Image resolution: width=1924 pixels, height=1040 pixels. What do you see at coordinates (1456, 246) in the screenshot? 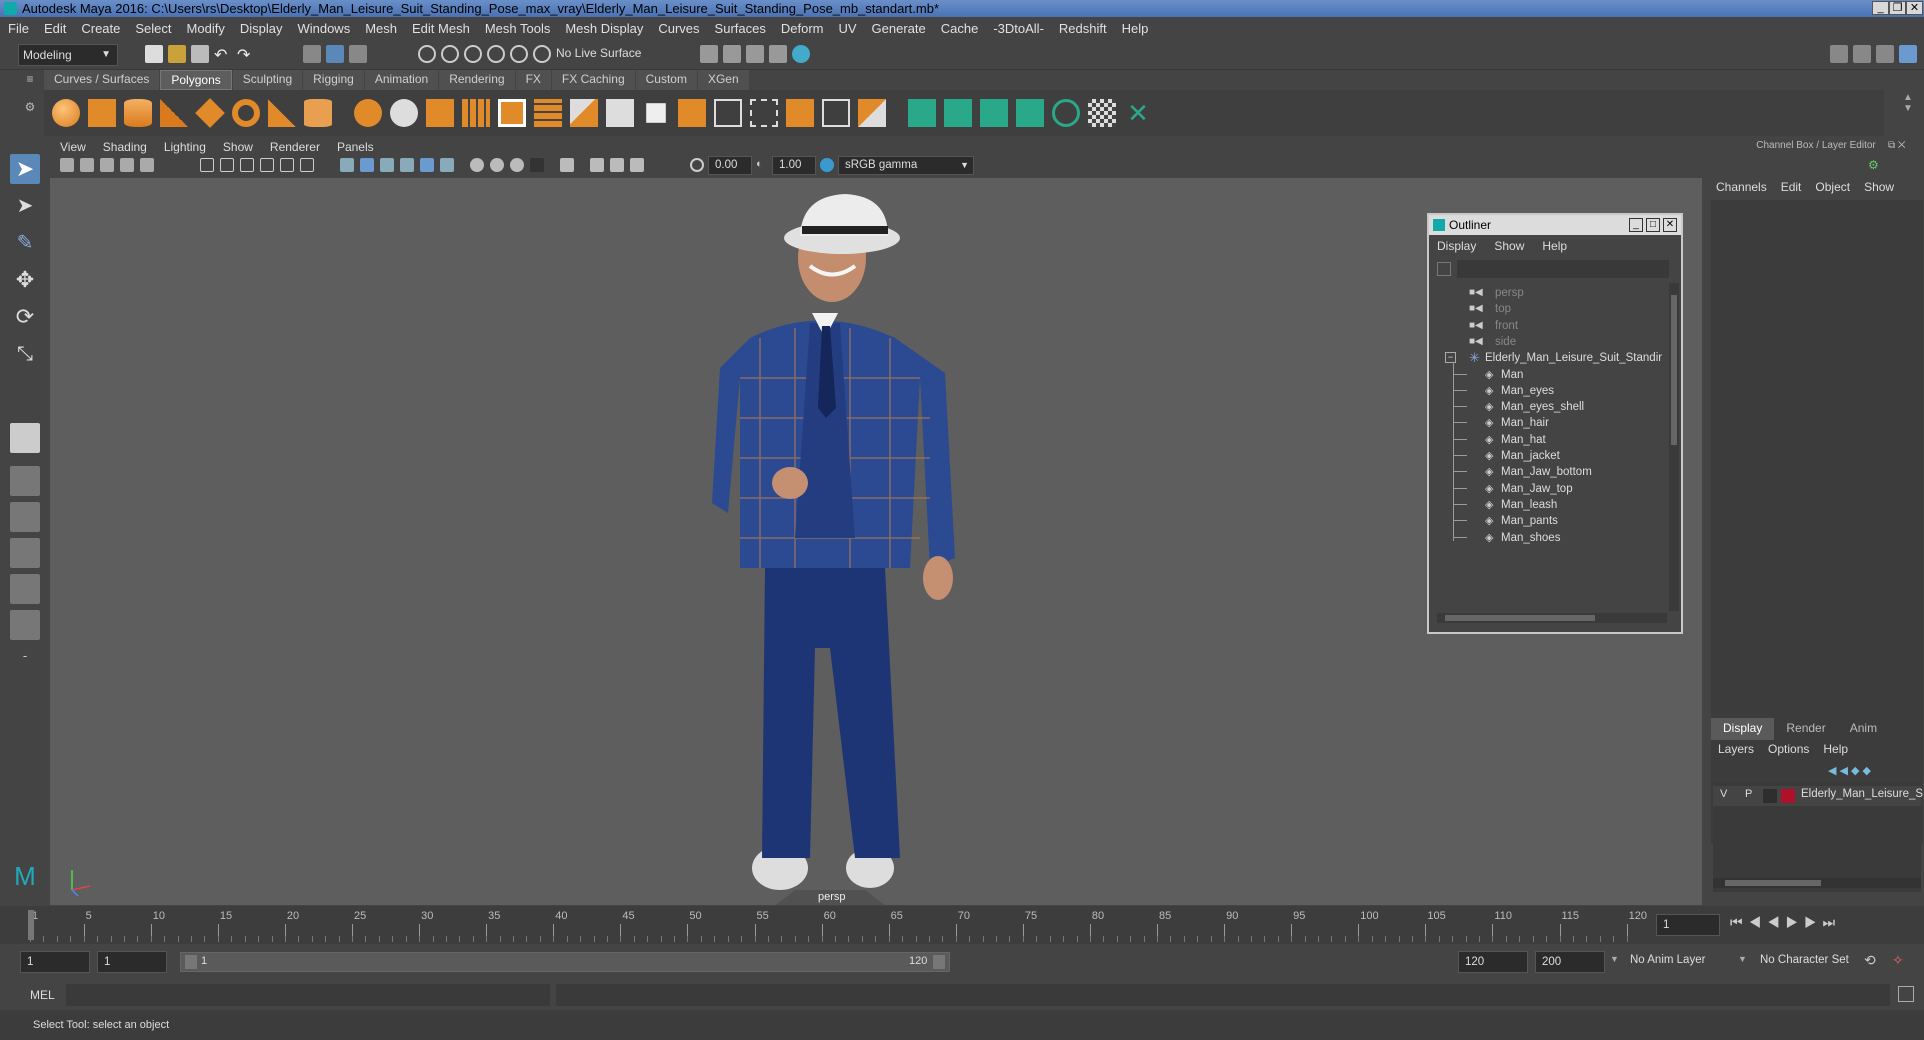
I see `outliner-menu-display: Display` at bounding box center [1456, 246].